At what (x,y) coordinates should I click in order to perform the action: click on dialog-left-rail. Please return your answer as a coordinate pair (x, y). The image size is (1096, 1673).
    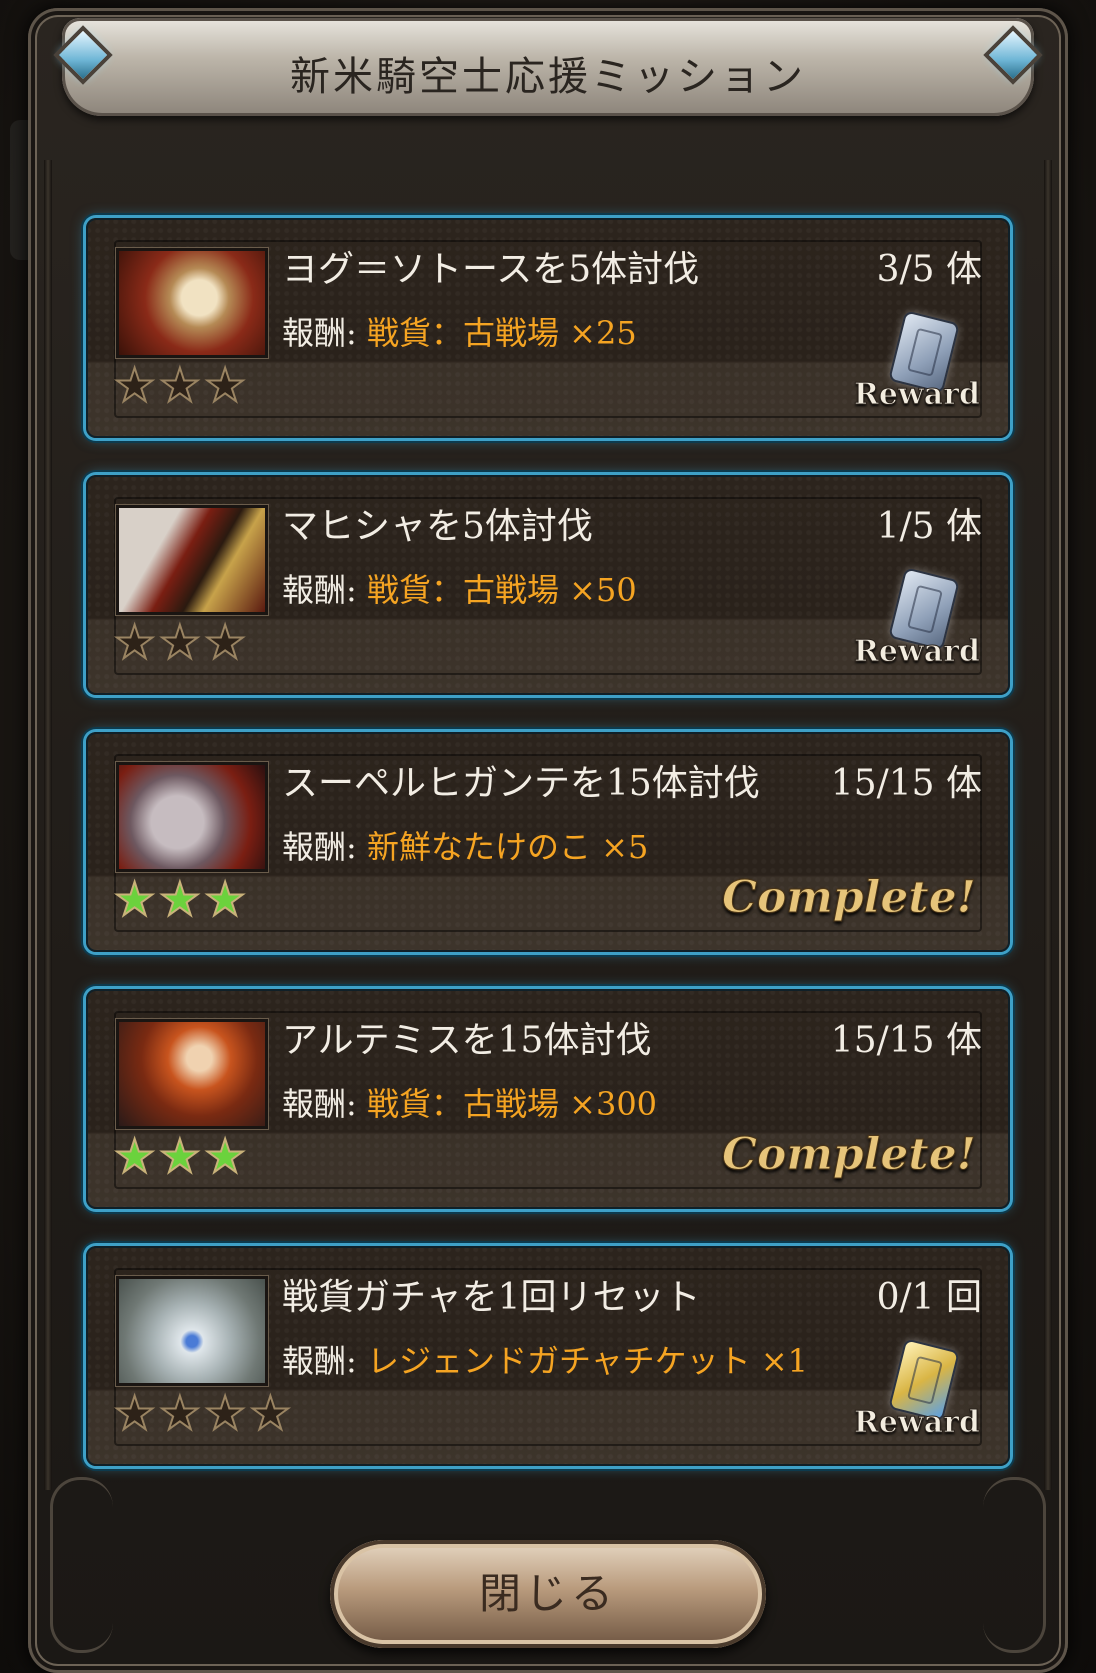
    Looking at the image, I should click on (48, 825).